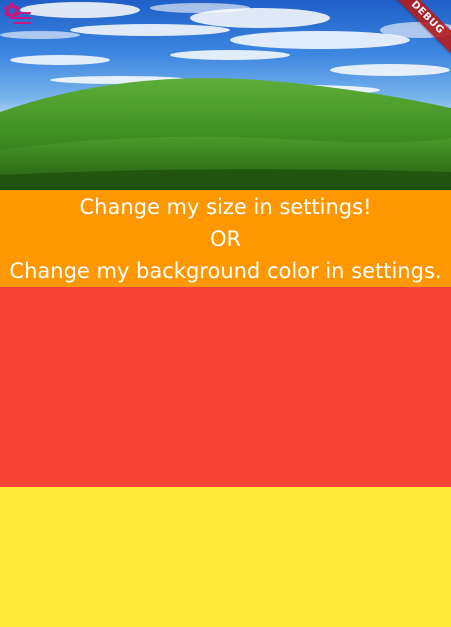 This screenshot has width=451, height=627. I want to click on info-line-color: Change my background color in settings., so click(225, 271).